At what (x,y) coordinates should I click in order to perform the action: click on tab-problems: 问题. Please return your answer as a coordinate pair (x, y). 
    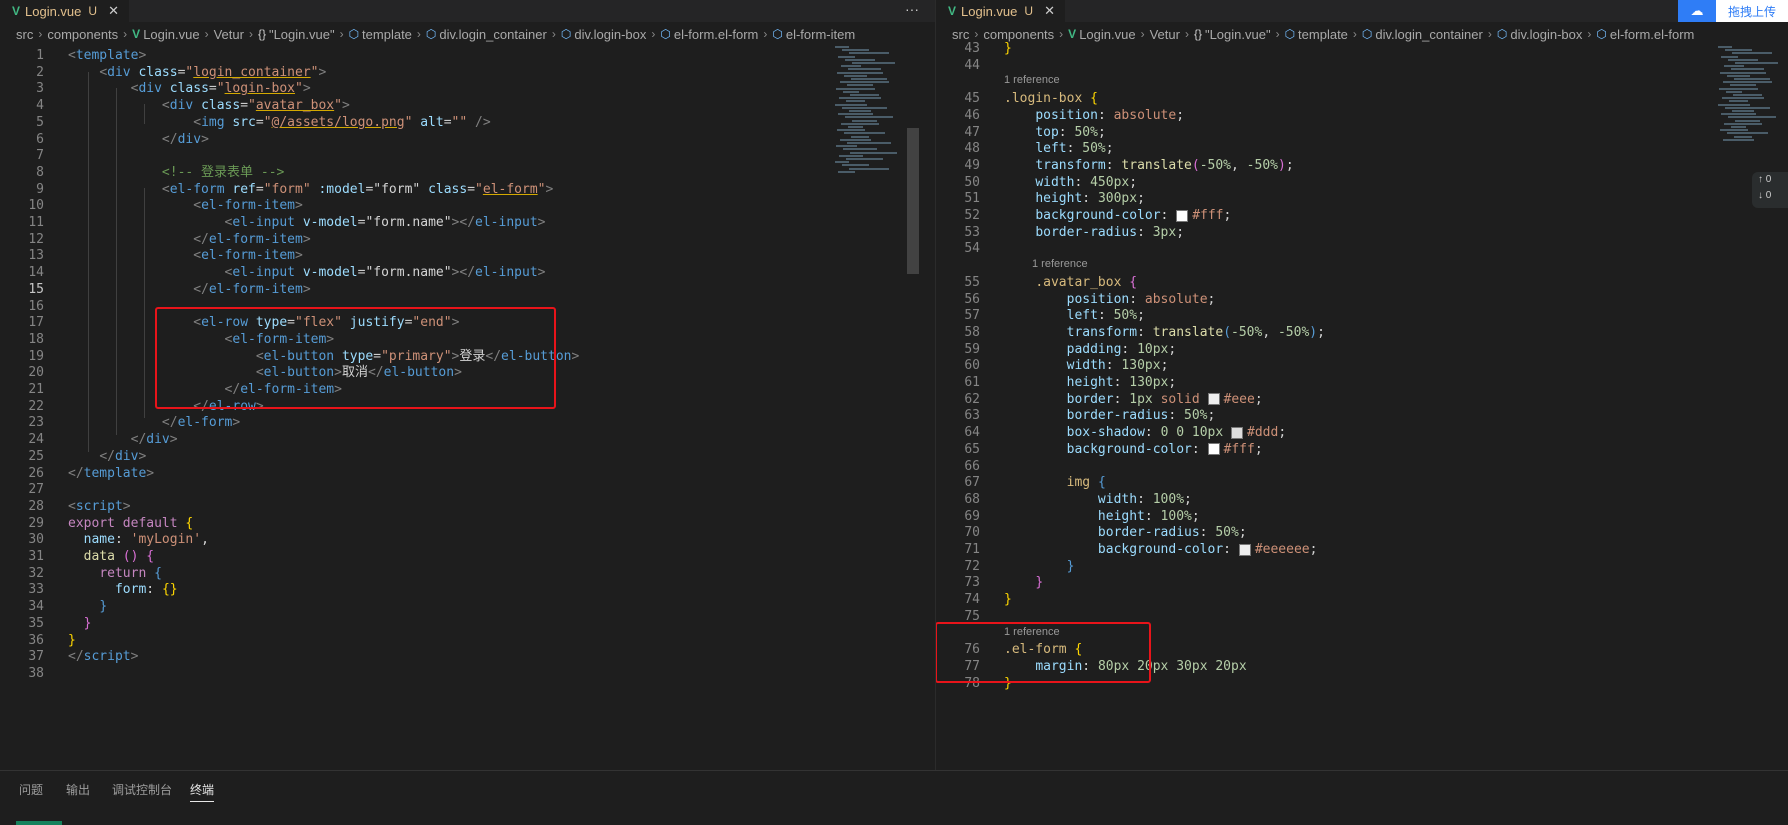
    Looking at the image, I should click on (31, 789).